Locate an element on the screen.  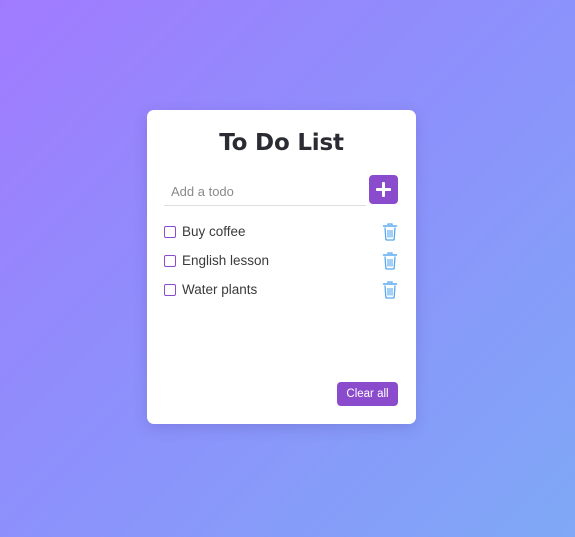
todo-text: Water plants is located at coordinates (220, 289).